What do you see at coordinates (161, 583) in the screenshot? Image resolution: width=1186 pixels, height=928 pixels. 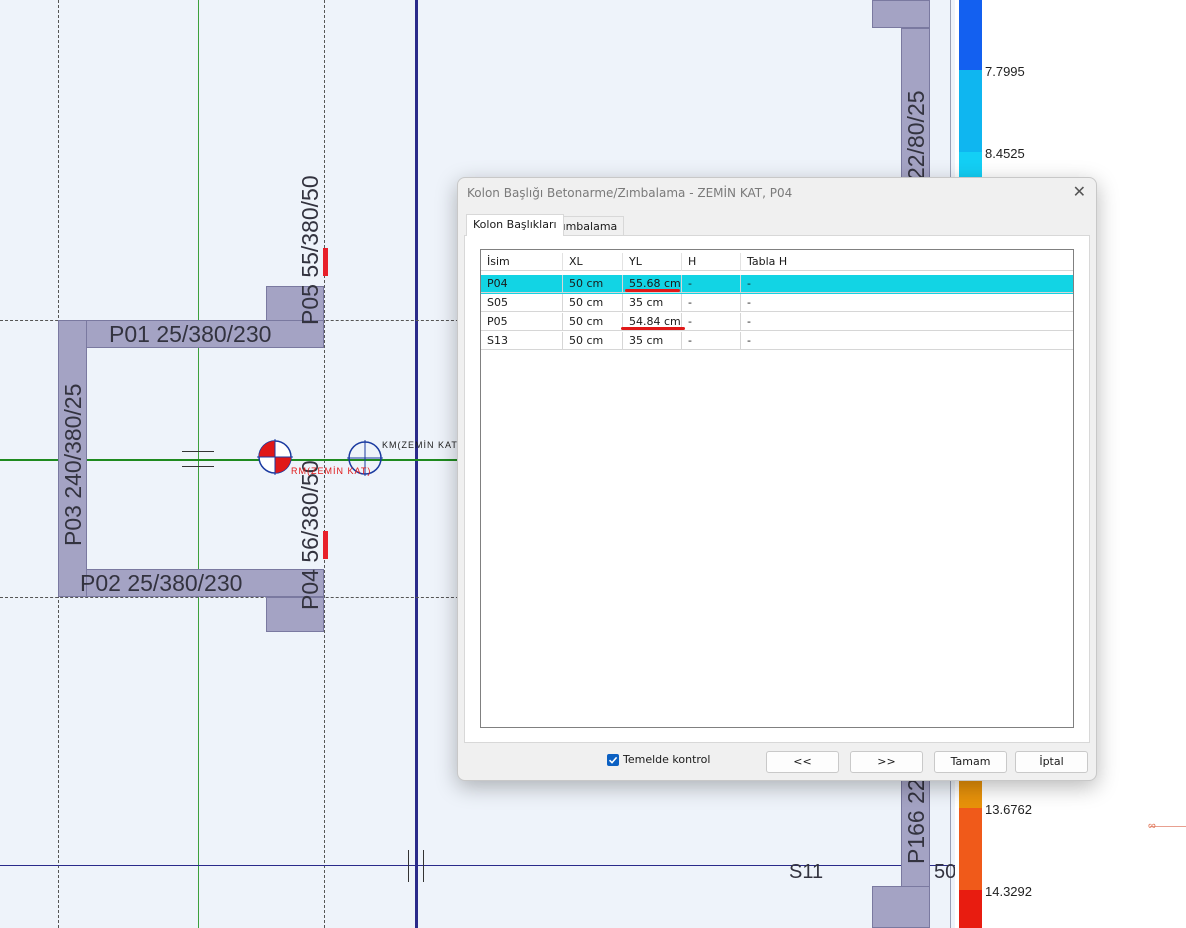 I see `beam-label-p02: P02 25/380/230` at bounding box center [161, 583].